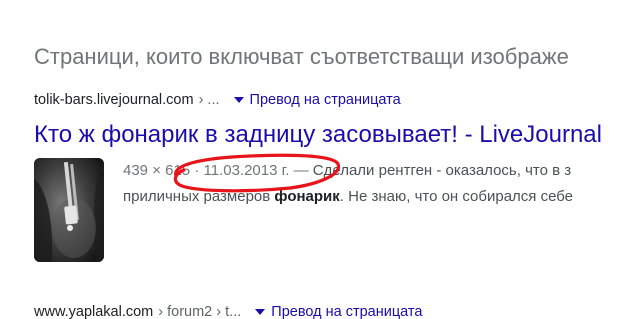 The height and width of the screenshot is (319, 640). I want to click on result-thumbnail-image, so click(69, 210).